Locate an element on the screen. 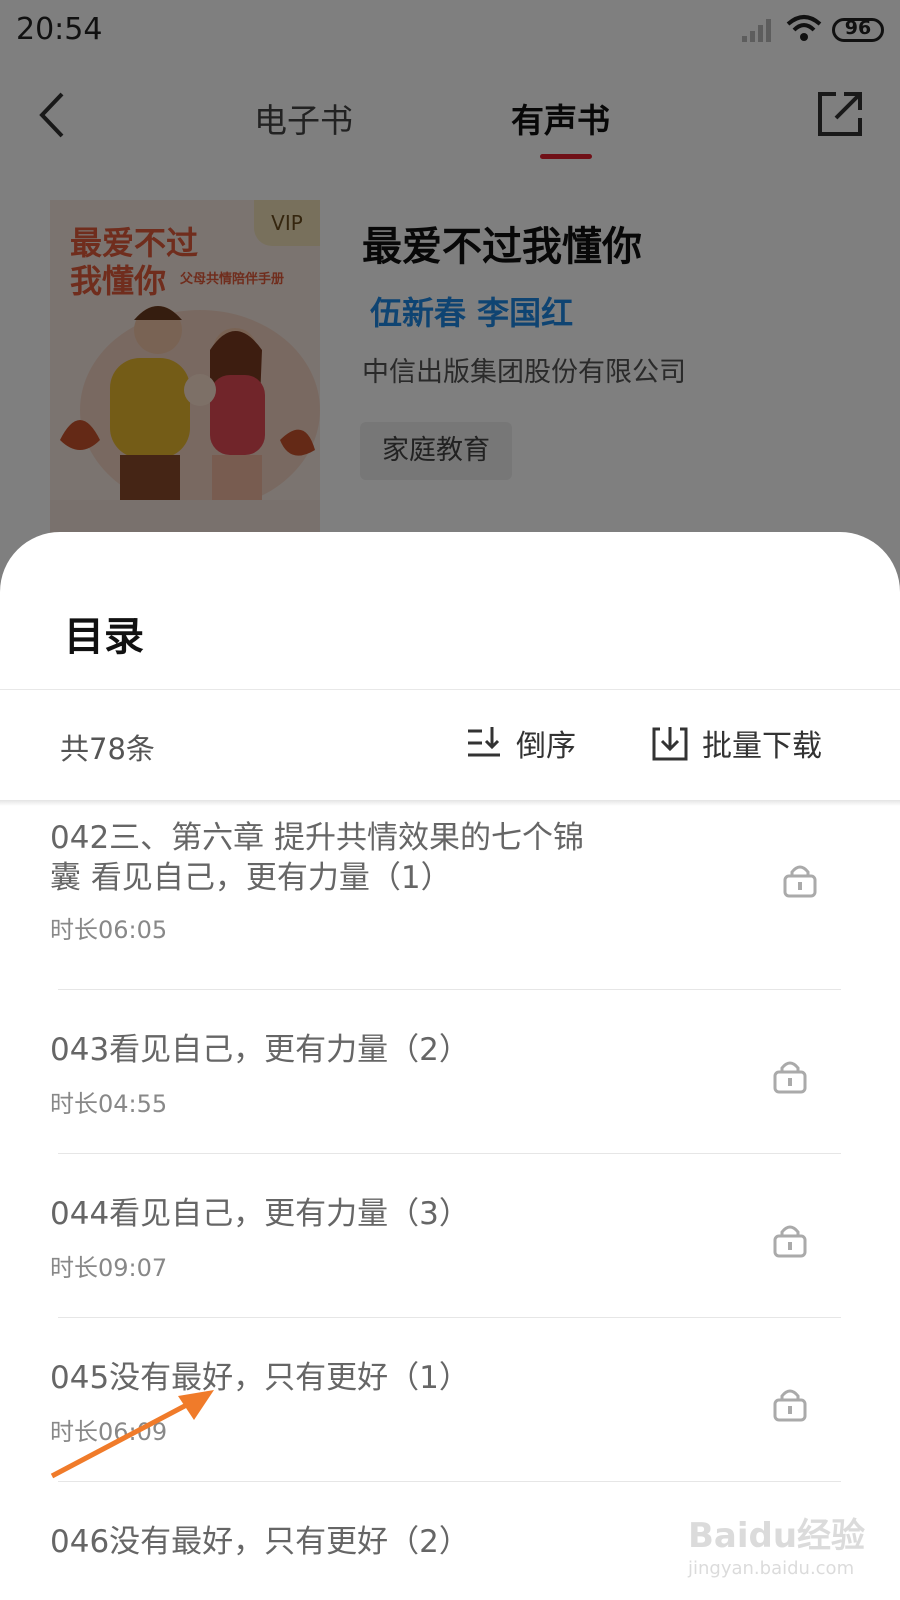 The width and height of the screenshot is (900, 1600). batch-download-button: 批量下载 is located at coordinates (736, 743).